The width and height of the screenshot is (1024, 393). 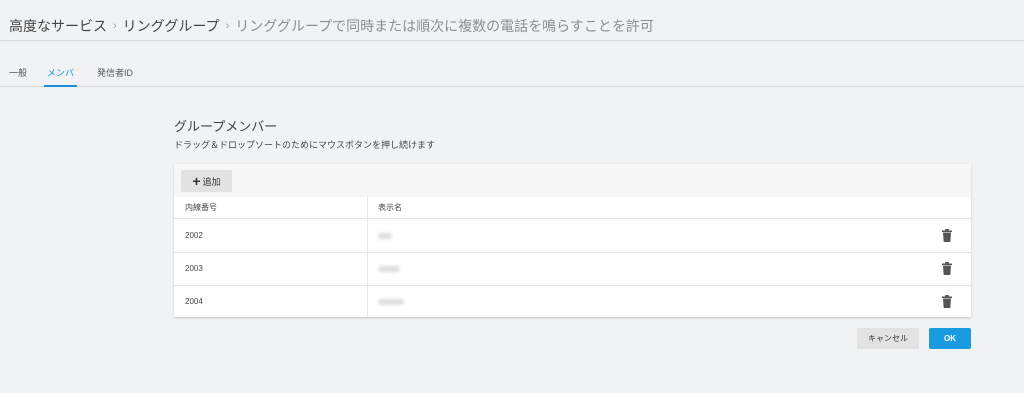 What do you see at coordinates (888, 338) in the screenshot?
I see `cancel-button: キャンセル` at bounding box center [888, 338].